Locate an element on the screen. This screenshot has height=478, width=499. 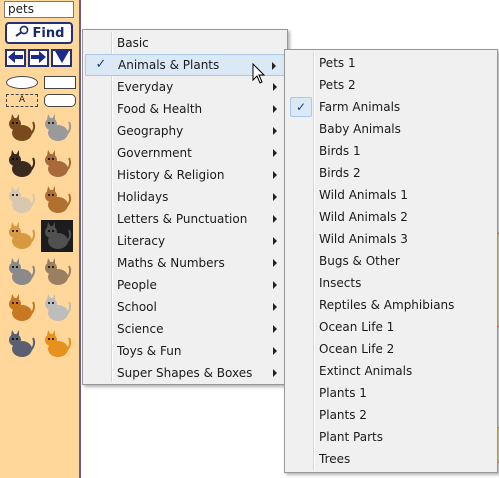
menu-item-label: Letters & Punctuation is located at coordinates (182, 219).